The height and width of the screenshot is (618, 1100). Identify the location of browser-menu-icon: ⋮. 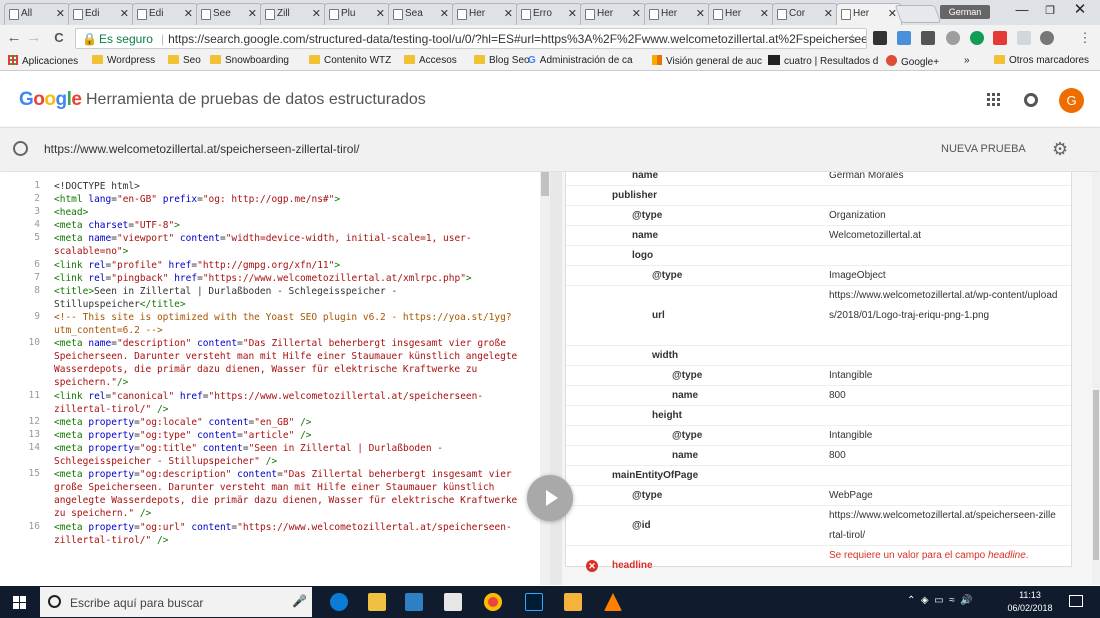
(1085, 38).